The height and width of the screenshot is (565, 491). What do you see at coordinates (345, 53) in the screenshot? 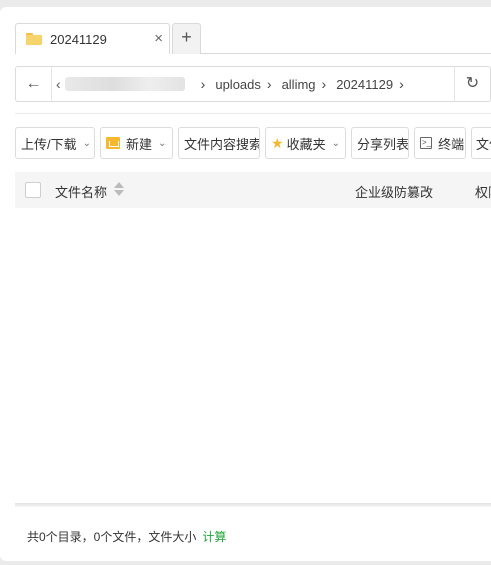
I see `tab-divider` at bounding box center [345, 53].